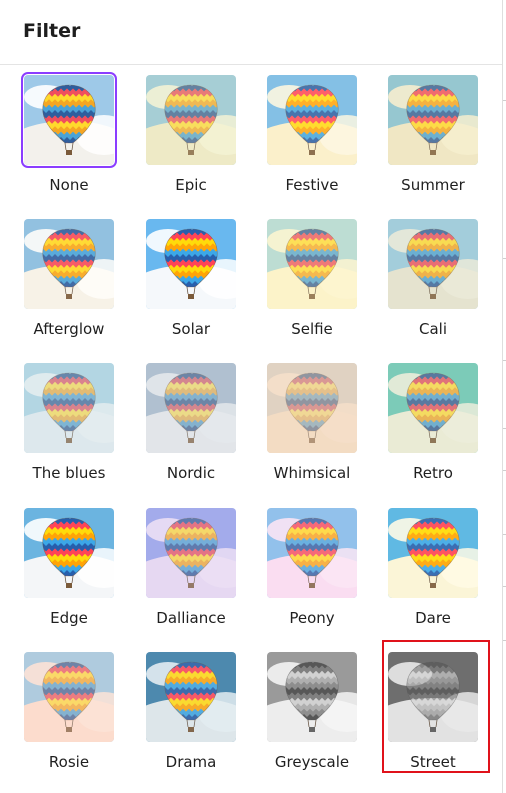  Describe the element at coordinates (191, 329) in the screenshot. I see `filter-label: Solar` at that location.